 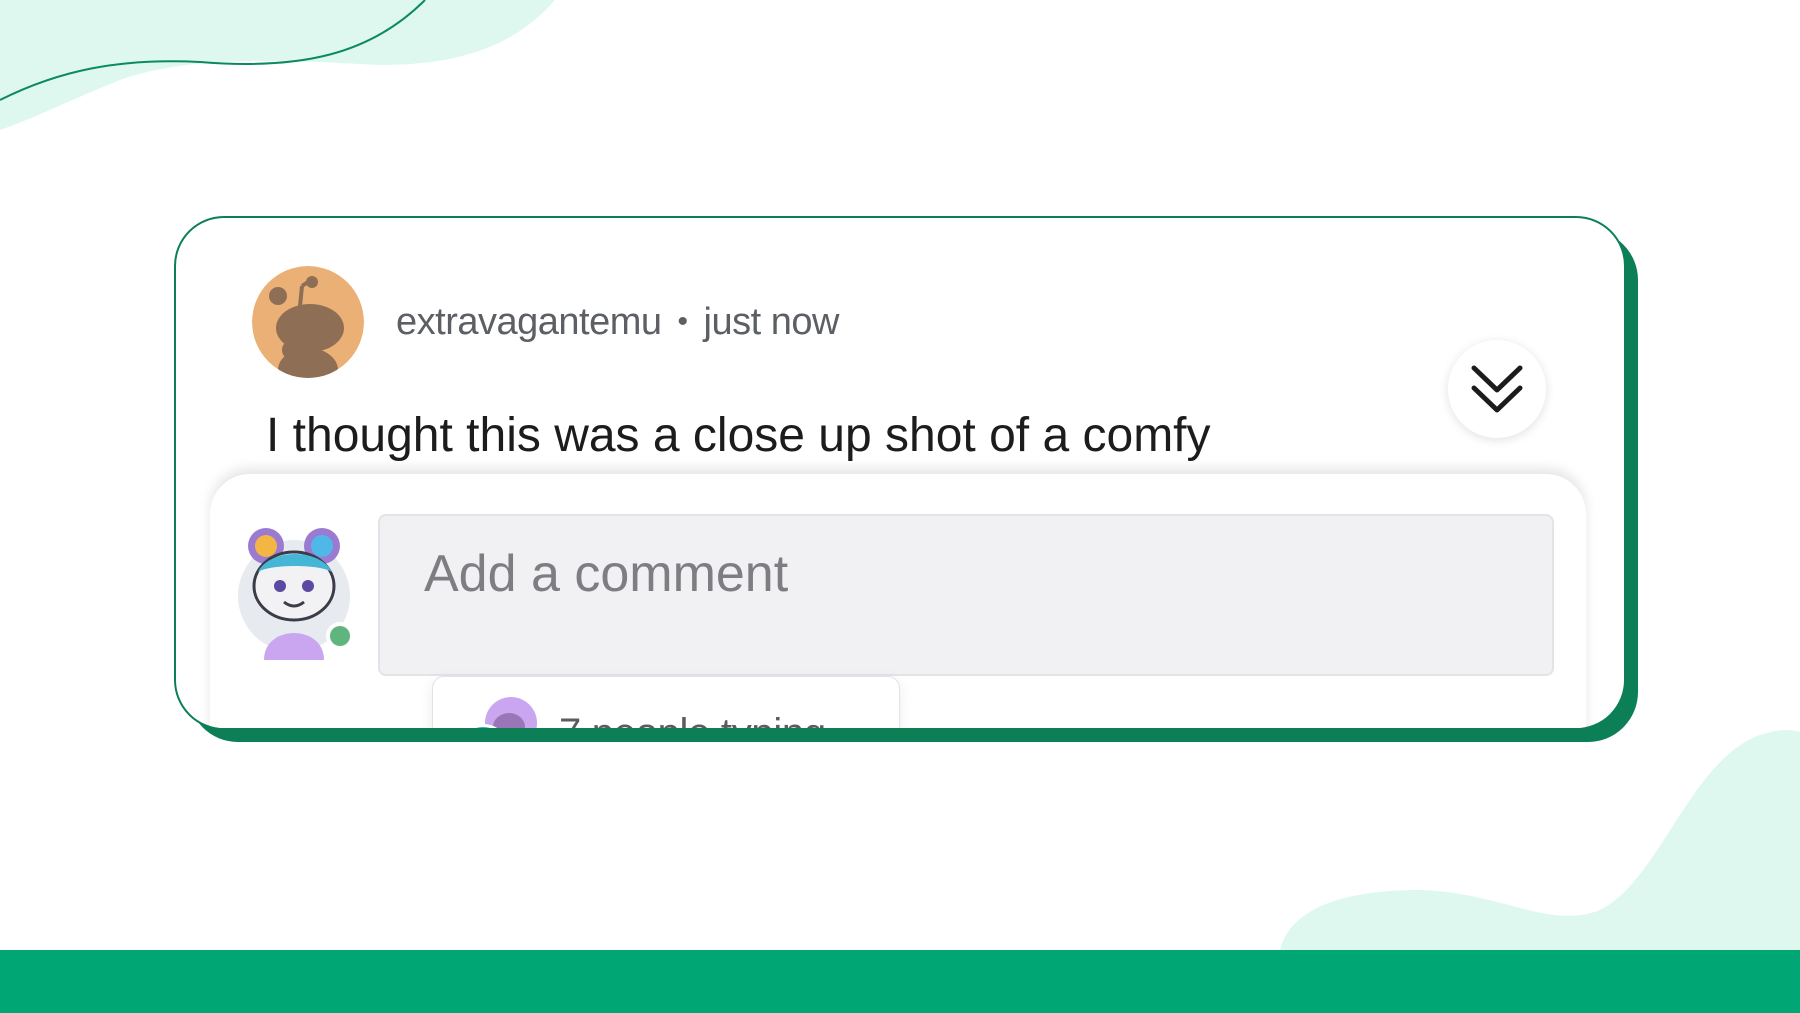 I want to click on scroll-to-bottom-button, so click(x=1497, y=389).